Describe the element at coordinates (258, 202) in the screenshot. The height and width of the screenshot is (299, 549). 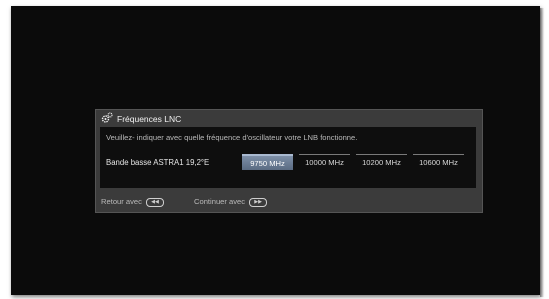
I see `fast-forward-key-icon: ▶▶` at that location.